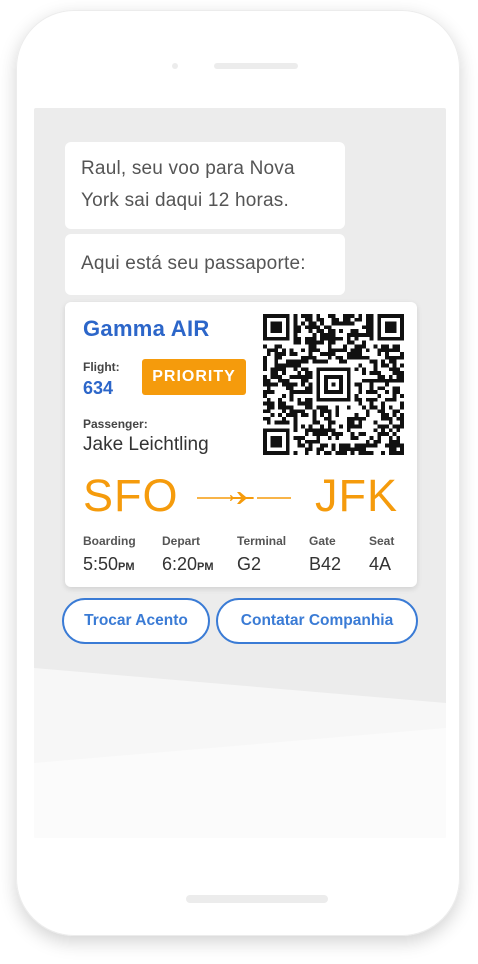  I want to click on change-seat-button: Trocar Acento, so click(136, 621).